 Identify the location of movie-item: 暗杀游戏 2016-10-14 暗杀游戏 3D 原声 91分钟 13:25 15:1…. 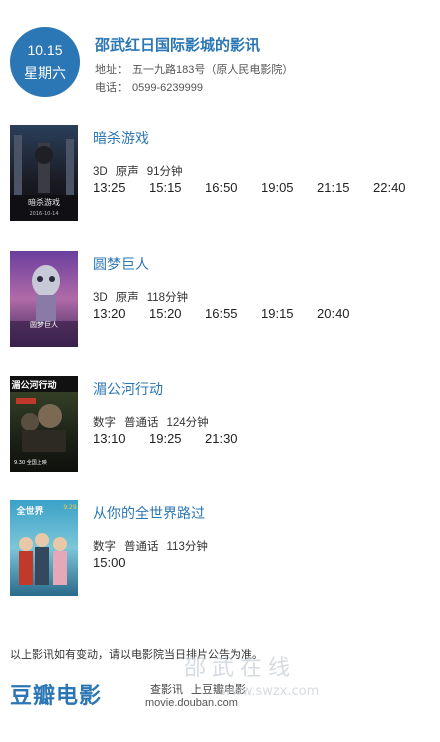
(220, 173).